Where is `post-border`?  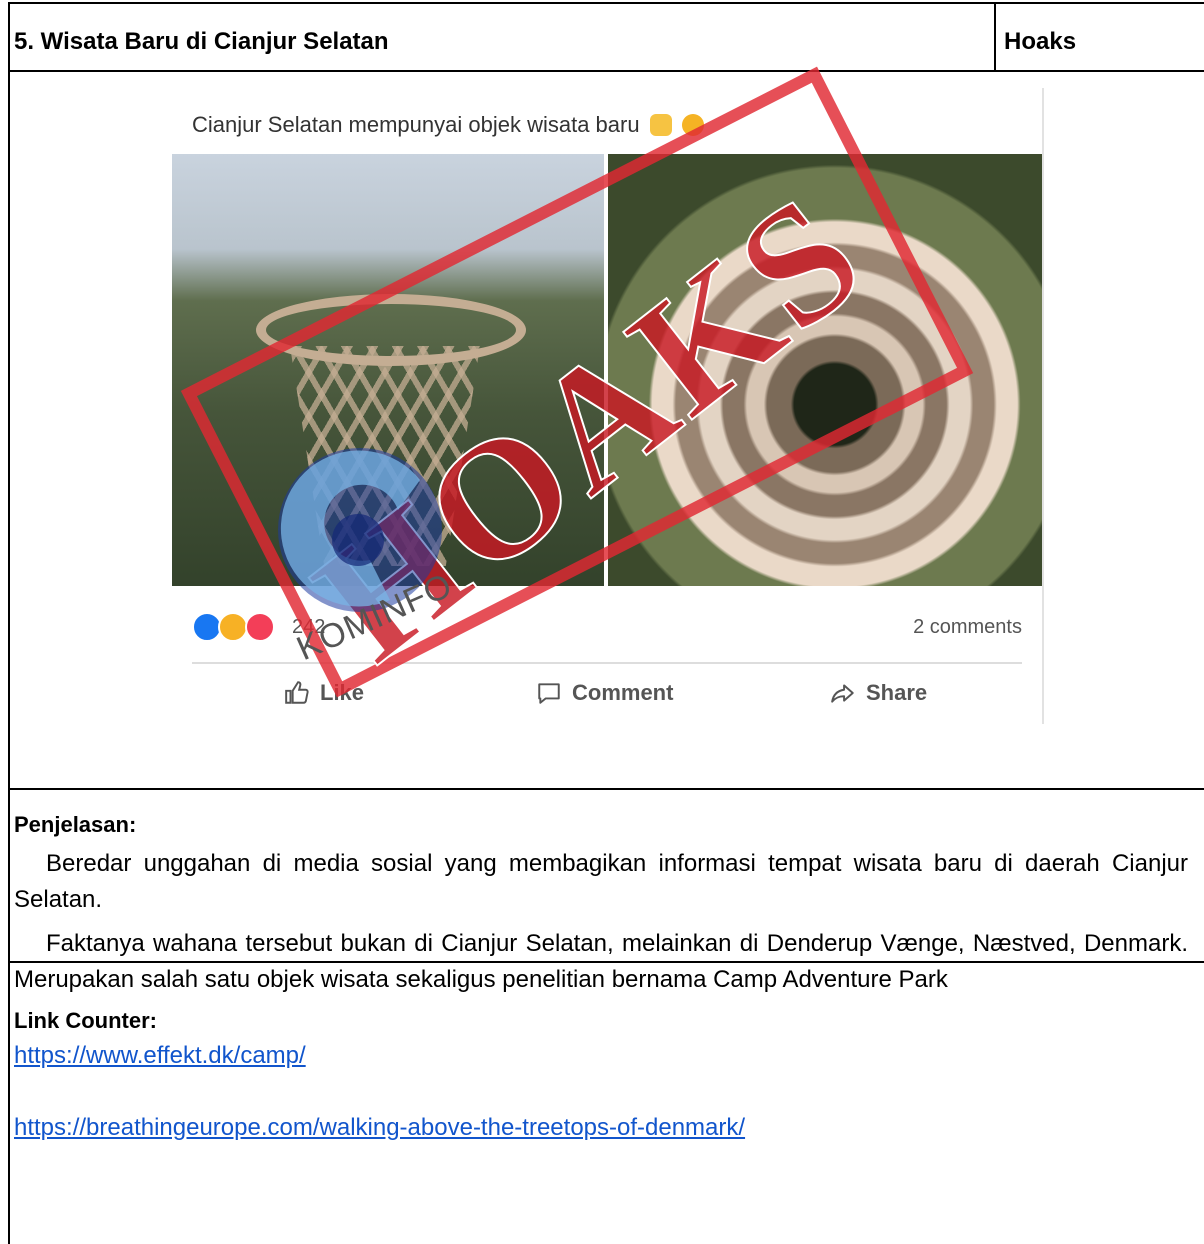 post-border is located at coordinates (1043, 406).